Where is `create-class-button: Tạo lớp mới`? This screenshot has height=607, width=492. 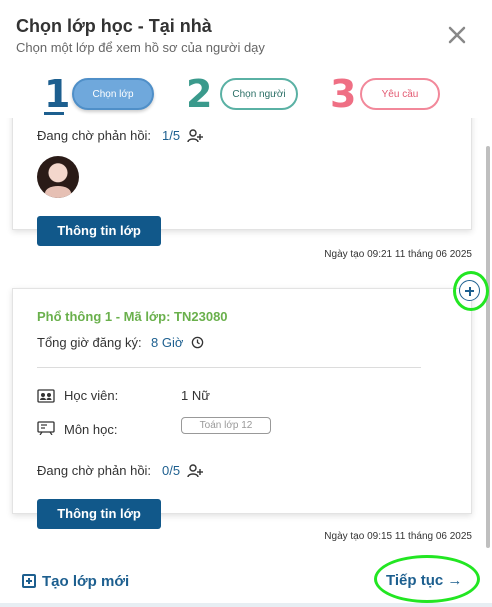 create-class-button: Tạo lớp mới is located at coordinates (75, 581).